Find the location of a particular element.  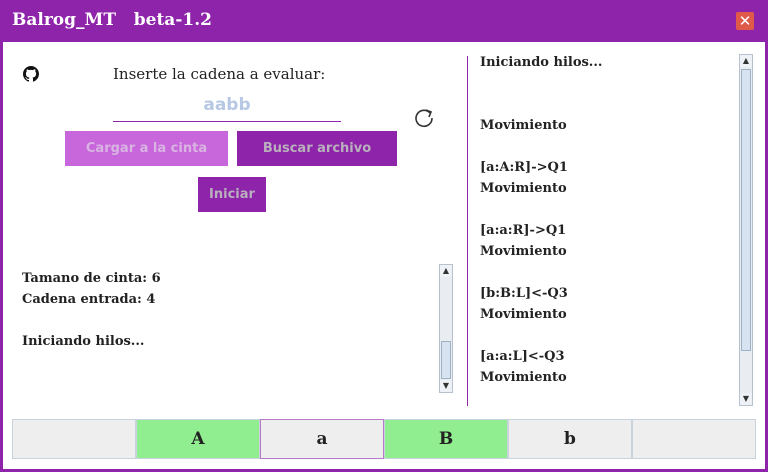

tape-cell: B is located at coordinates (446, 439).